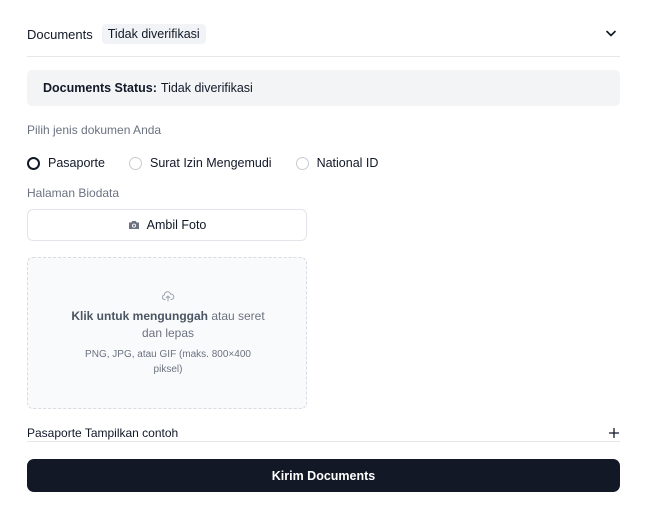 The height and width of the screenshot is (511, 649). What do you see at coordinates (153, 34) in the screenshot?
I see `verification-badge: Tidak diverifikasi` at bounding box center [153, 34].